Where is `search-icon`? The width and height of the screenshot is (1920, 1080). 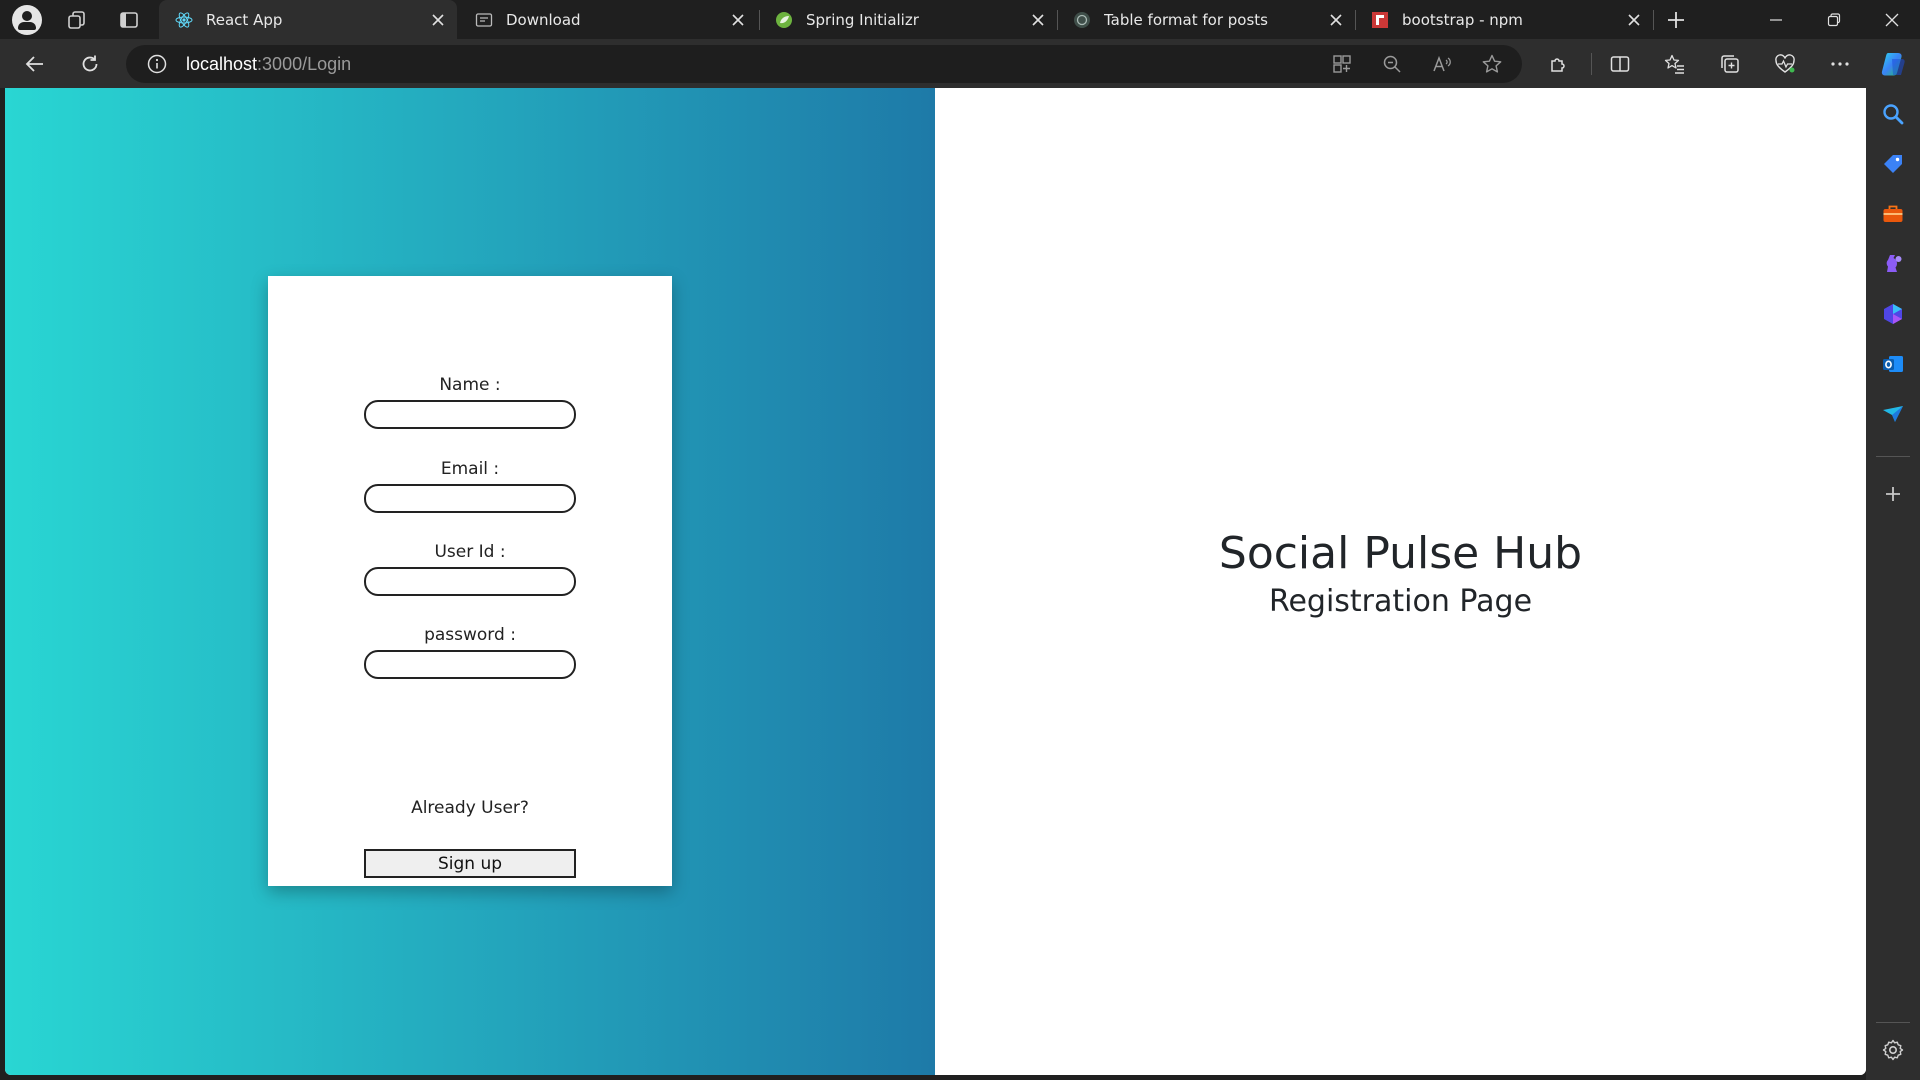 search-icon is located at coordinates (1893, 114).